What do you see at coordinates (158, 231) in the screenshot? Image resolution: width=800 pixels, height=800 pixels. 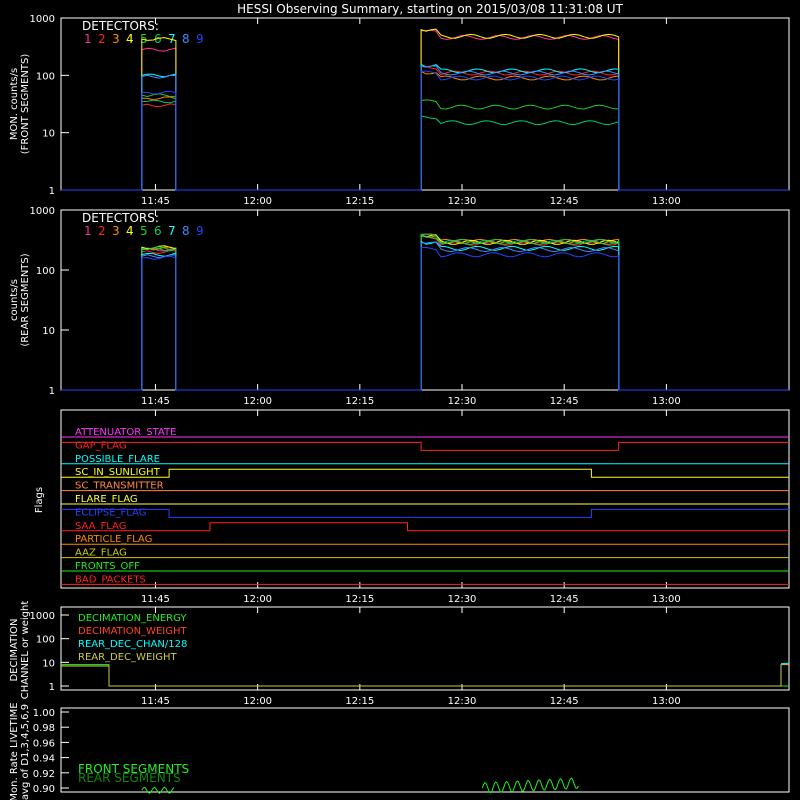 I see `legend-detector-6: 6` at bounding box center [158, 231].